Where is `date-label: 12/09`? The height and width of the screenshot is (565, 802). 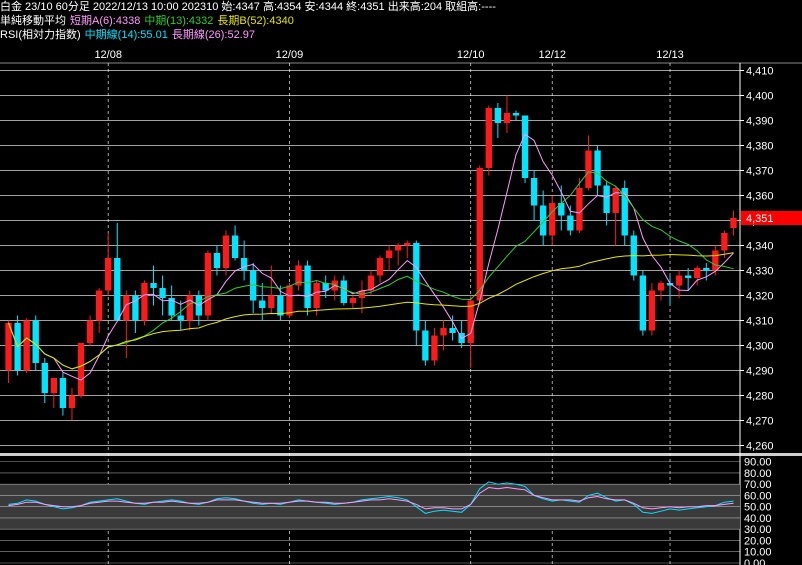 date-label: 12/09 is located at coordinates (290, 55).